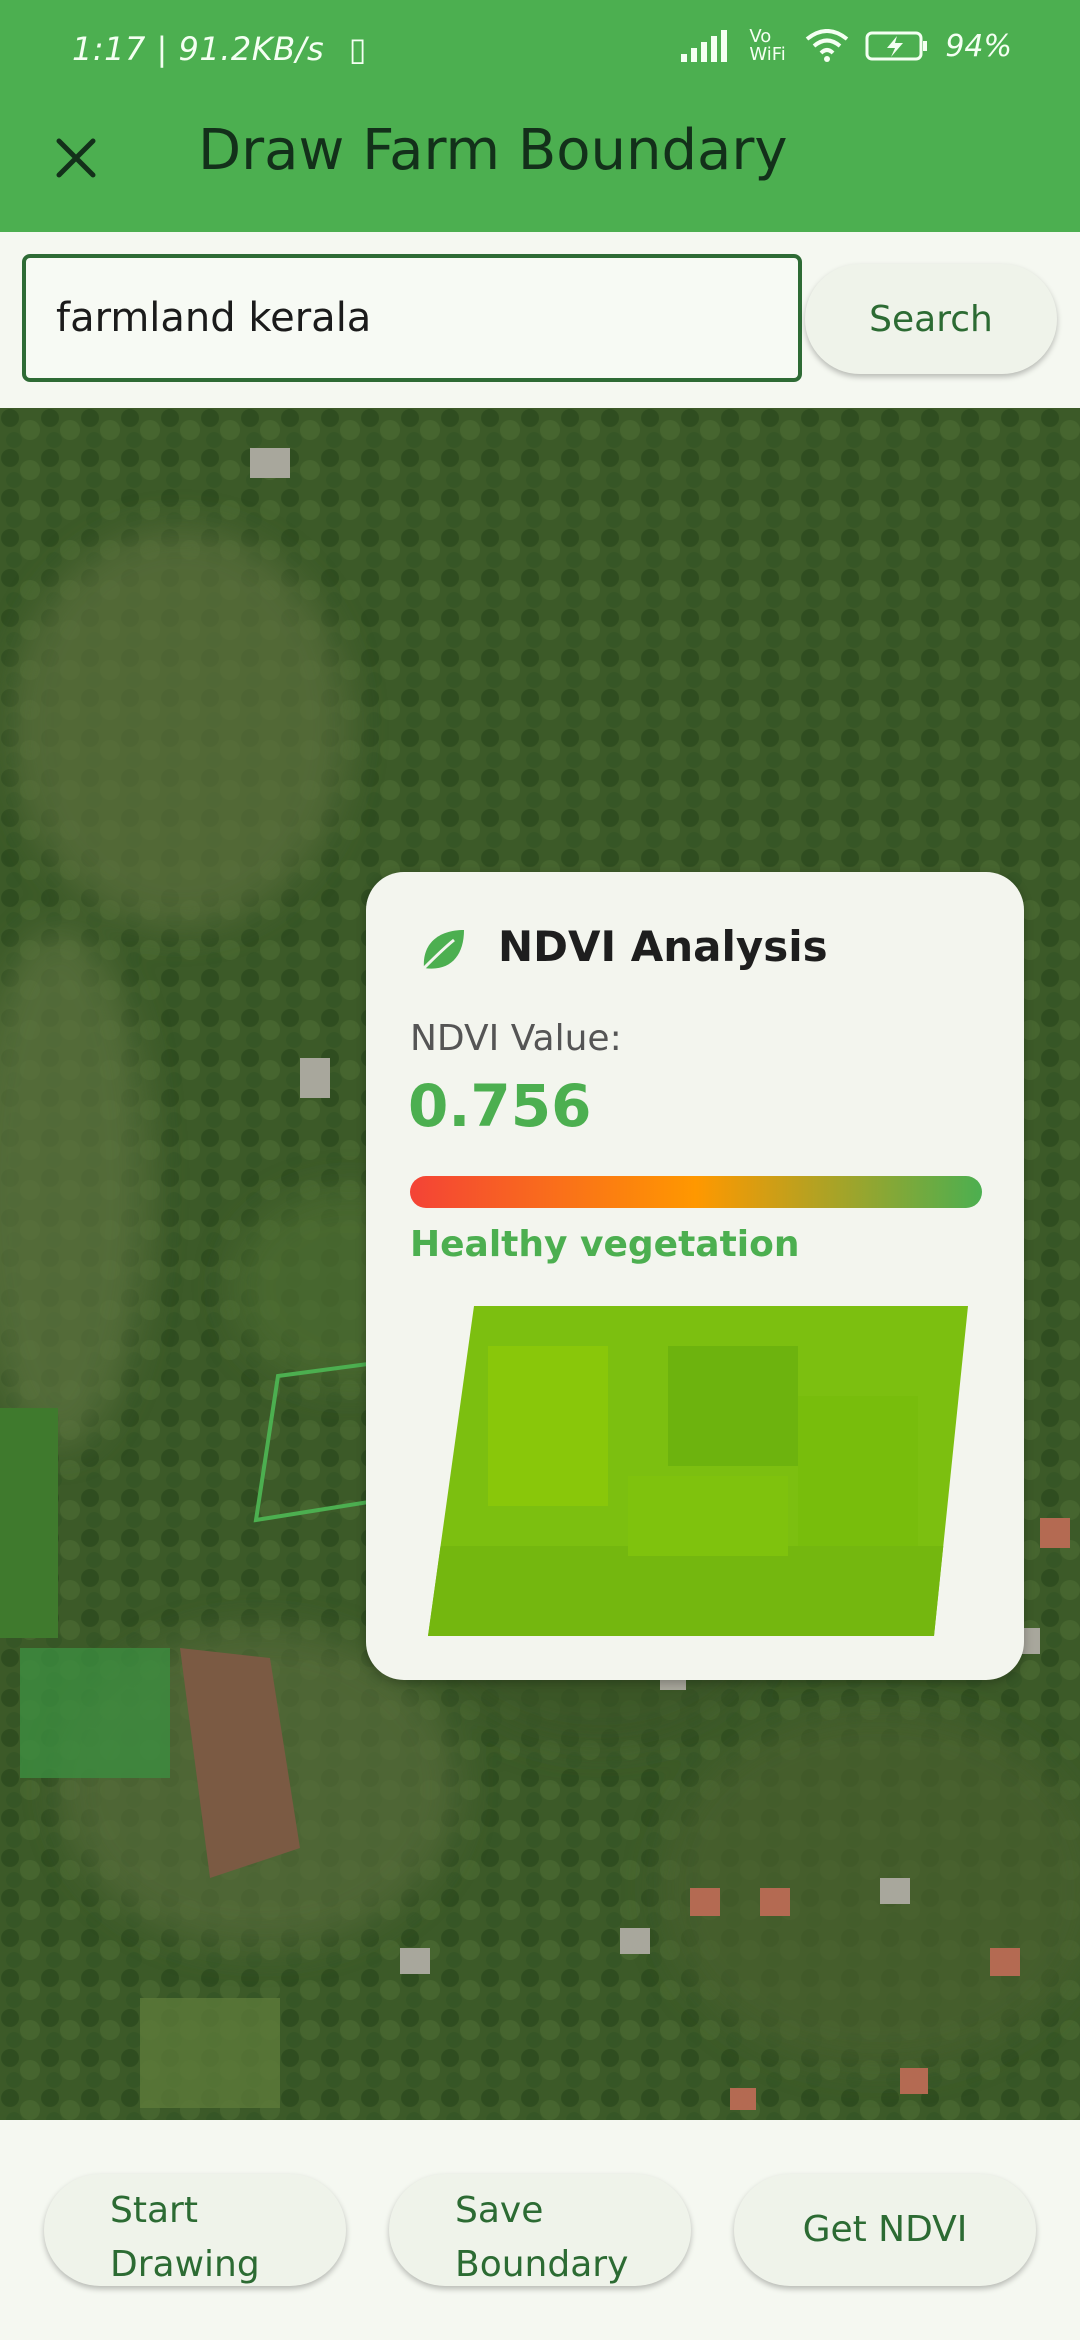 The image size is (1080, 2340). Describe the element at coordinates (605, 1244) in the screenshot. I see `vegetation-status: Healthy vegetation` at that location.